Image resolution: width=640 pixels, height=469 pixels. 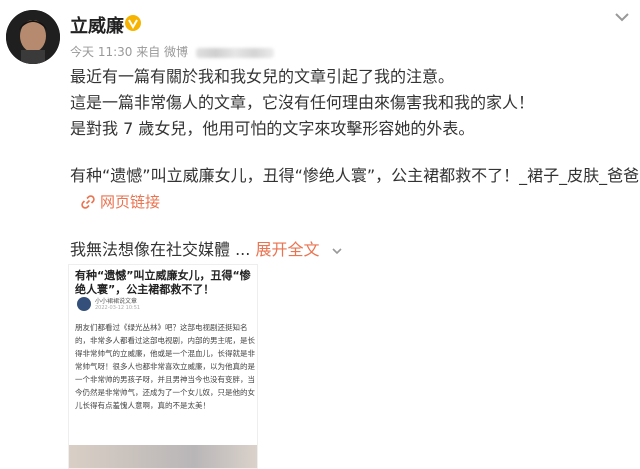 I want to click on link-icon, so click(x=88, y=201).